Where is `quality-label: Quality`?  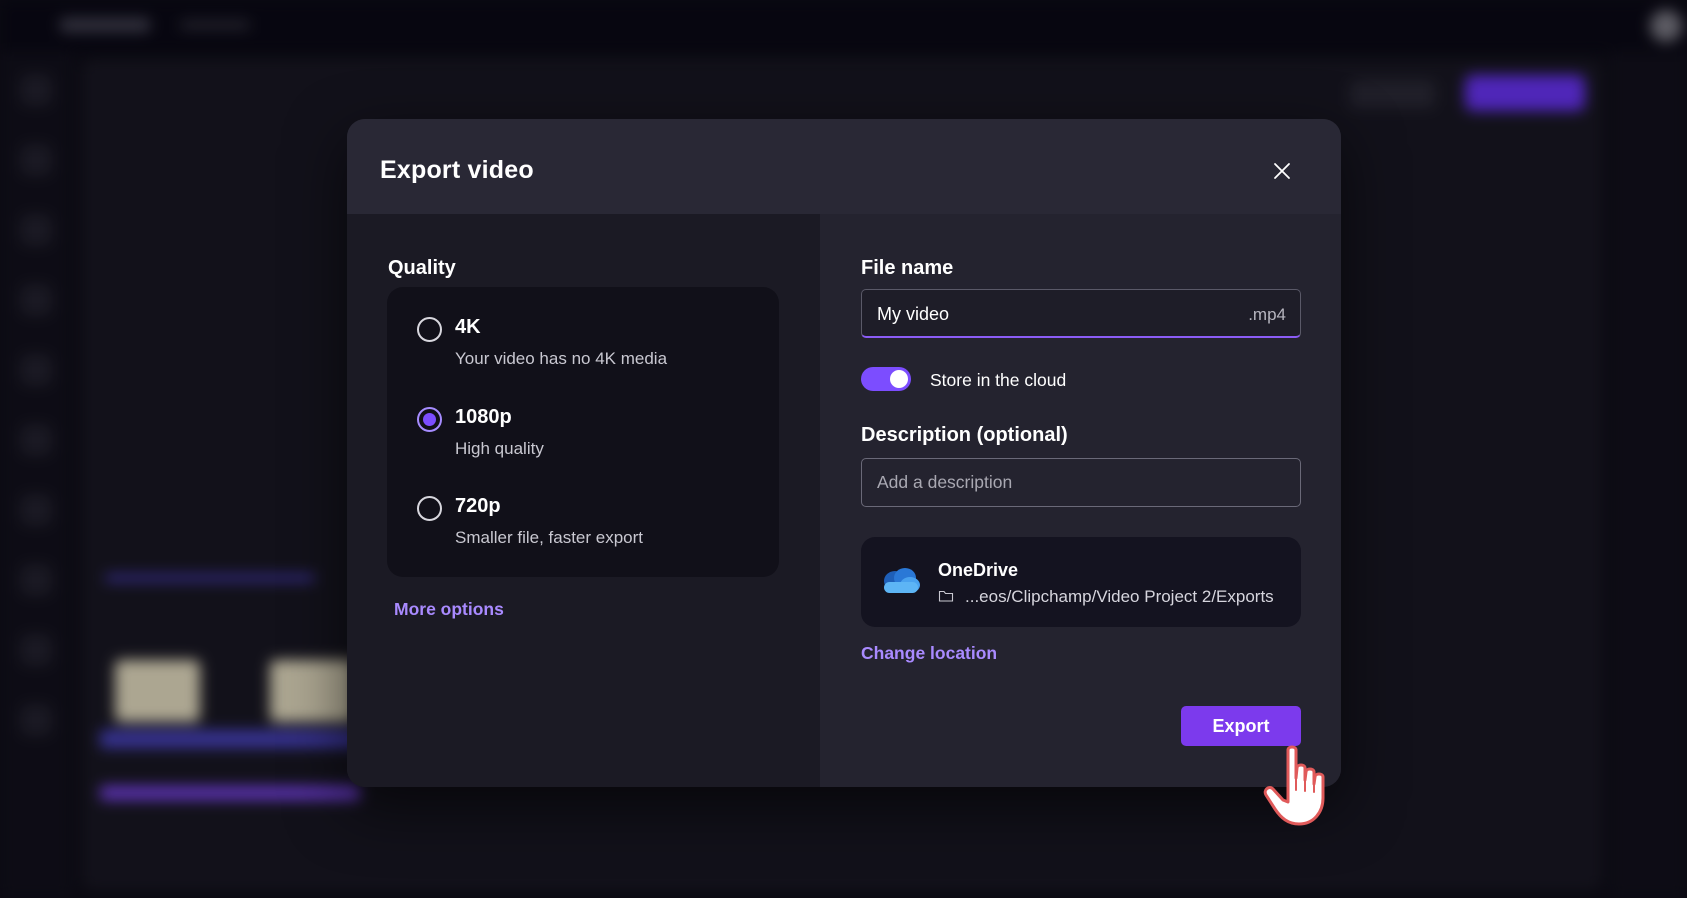
quality-label: Quality is located at coordinates (422, 268).